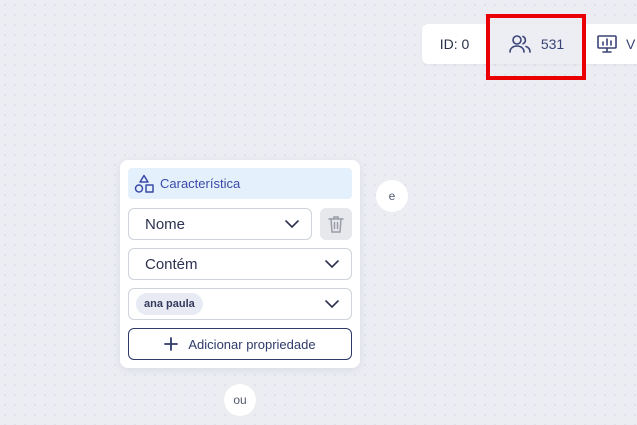  I want to click on plus-icon, so click(171, 344).